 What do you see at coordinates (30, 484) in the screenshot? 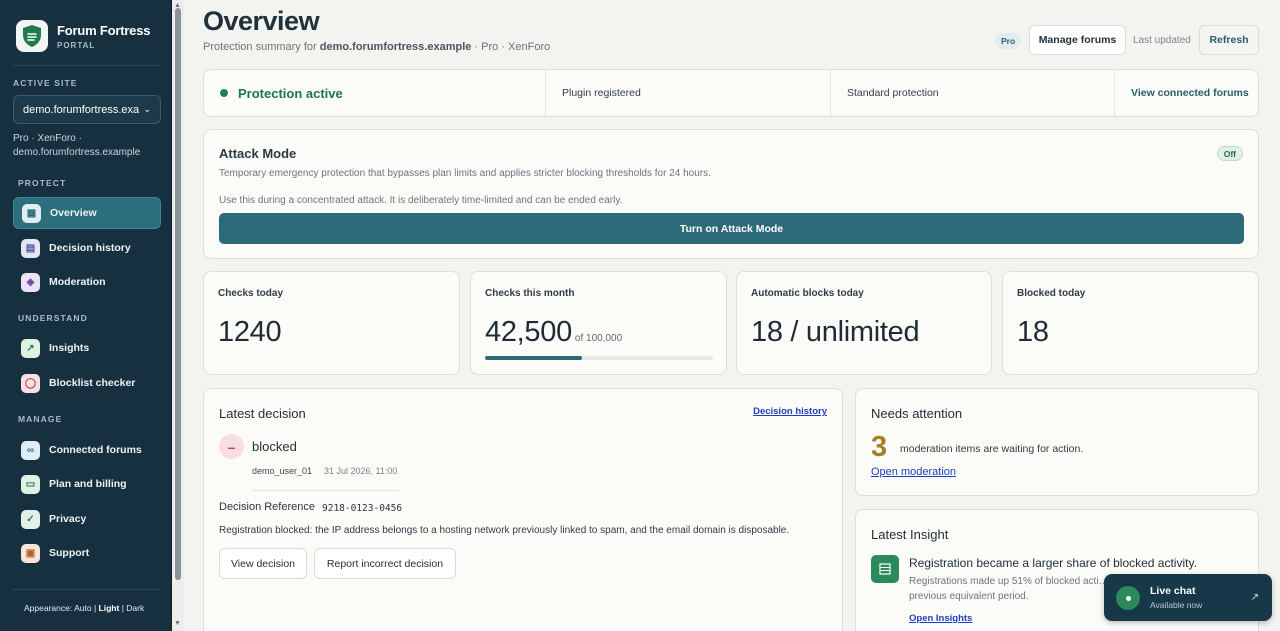
I see `card-icon: ▭` at bounding box center [30, 484].